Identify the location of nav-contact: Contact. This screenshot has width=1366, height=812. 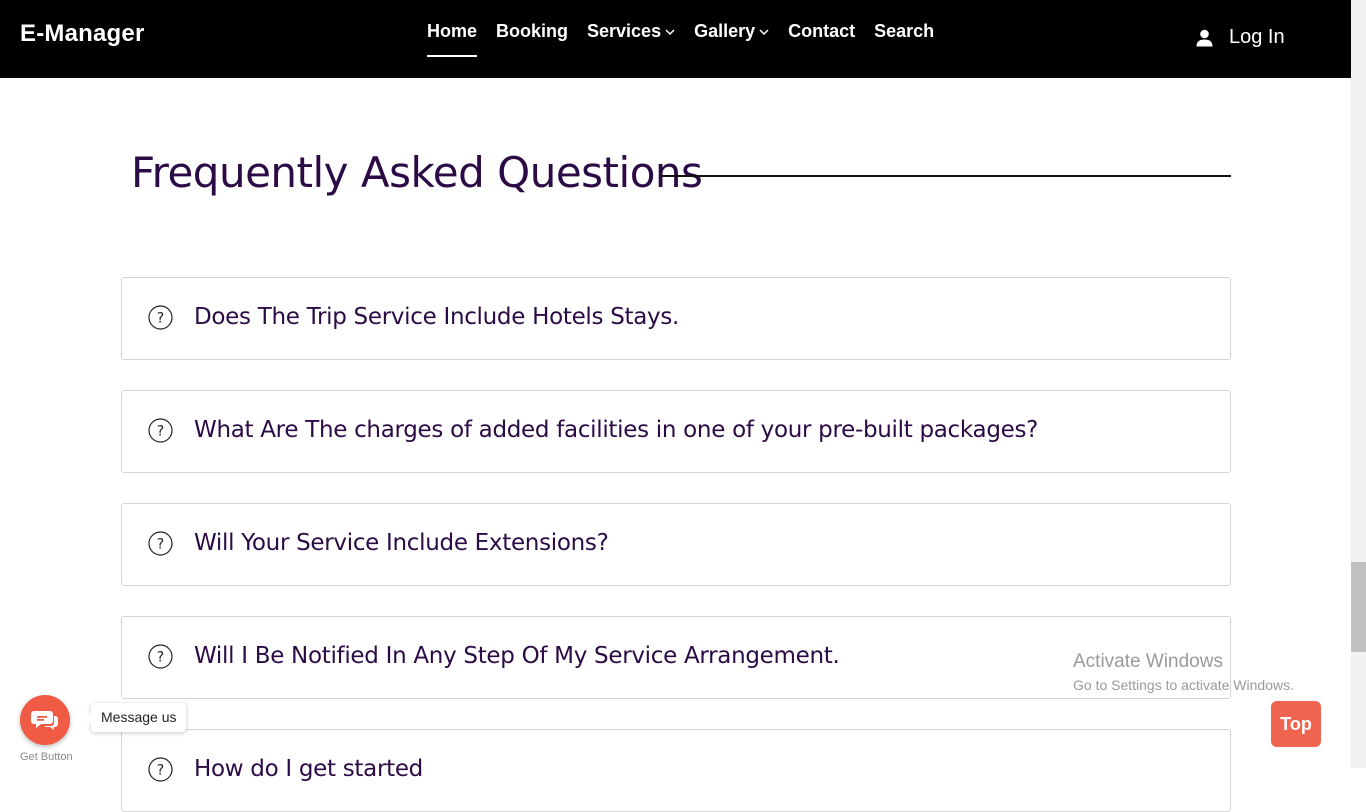
(821, 31).